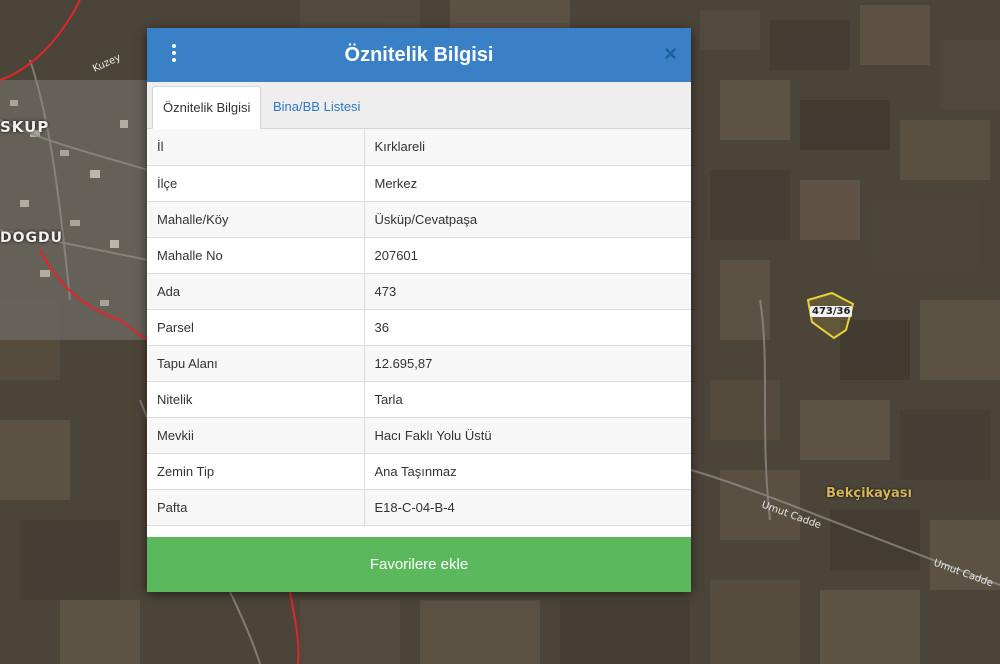  What do you see at coordinates (670, 54) in the screenshot?
I see `close-icon: ×` at bounding box center [670, 54].